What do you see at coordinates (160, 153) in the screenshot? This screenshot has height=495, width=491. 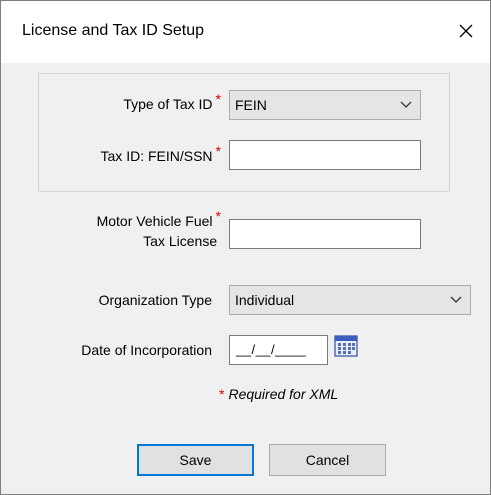 I see `tax-id-label: Tax ID: FEIN/SSN *` at bounding box center [160, 153].